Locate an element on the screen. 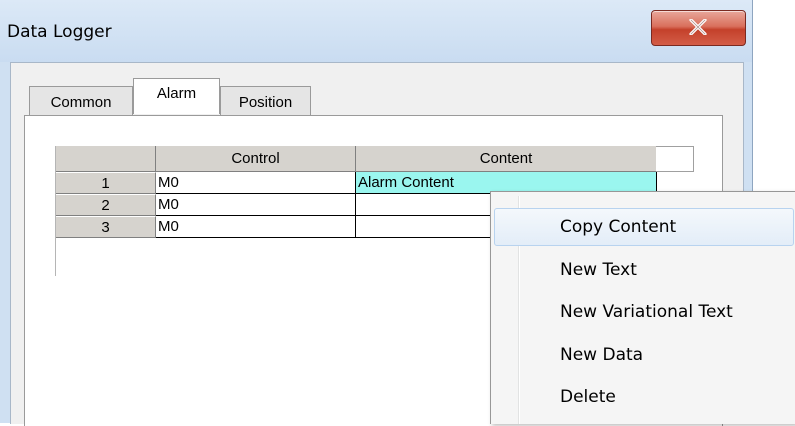  row-header: 2 is located at coordinates (106, 205).